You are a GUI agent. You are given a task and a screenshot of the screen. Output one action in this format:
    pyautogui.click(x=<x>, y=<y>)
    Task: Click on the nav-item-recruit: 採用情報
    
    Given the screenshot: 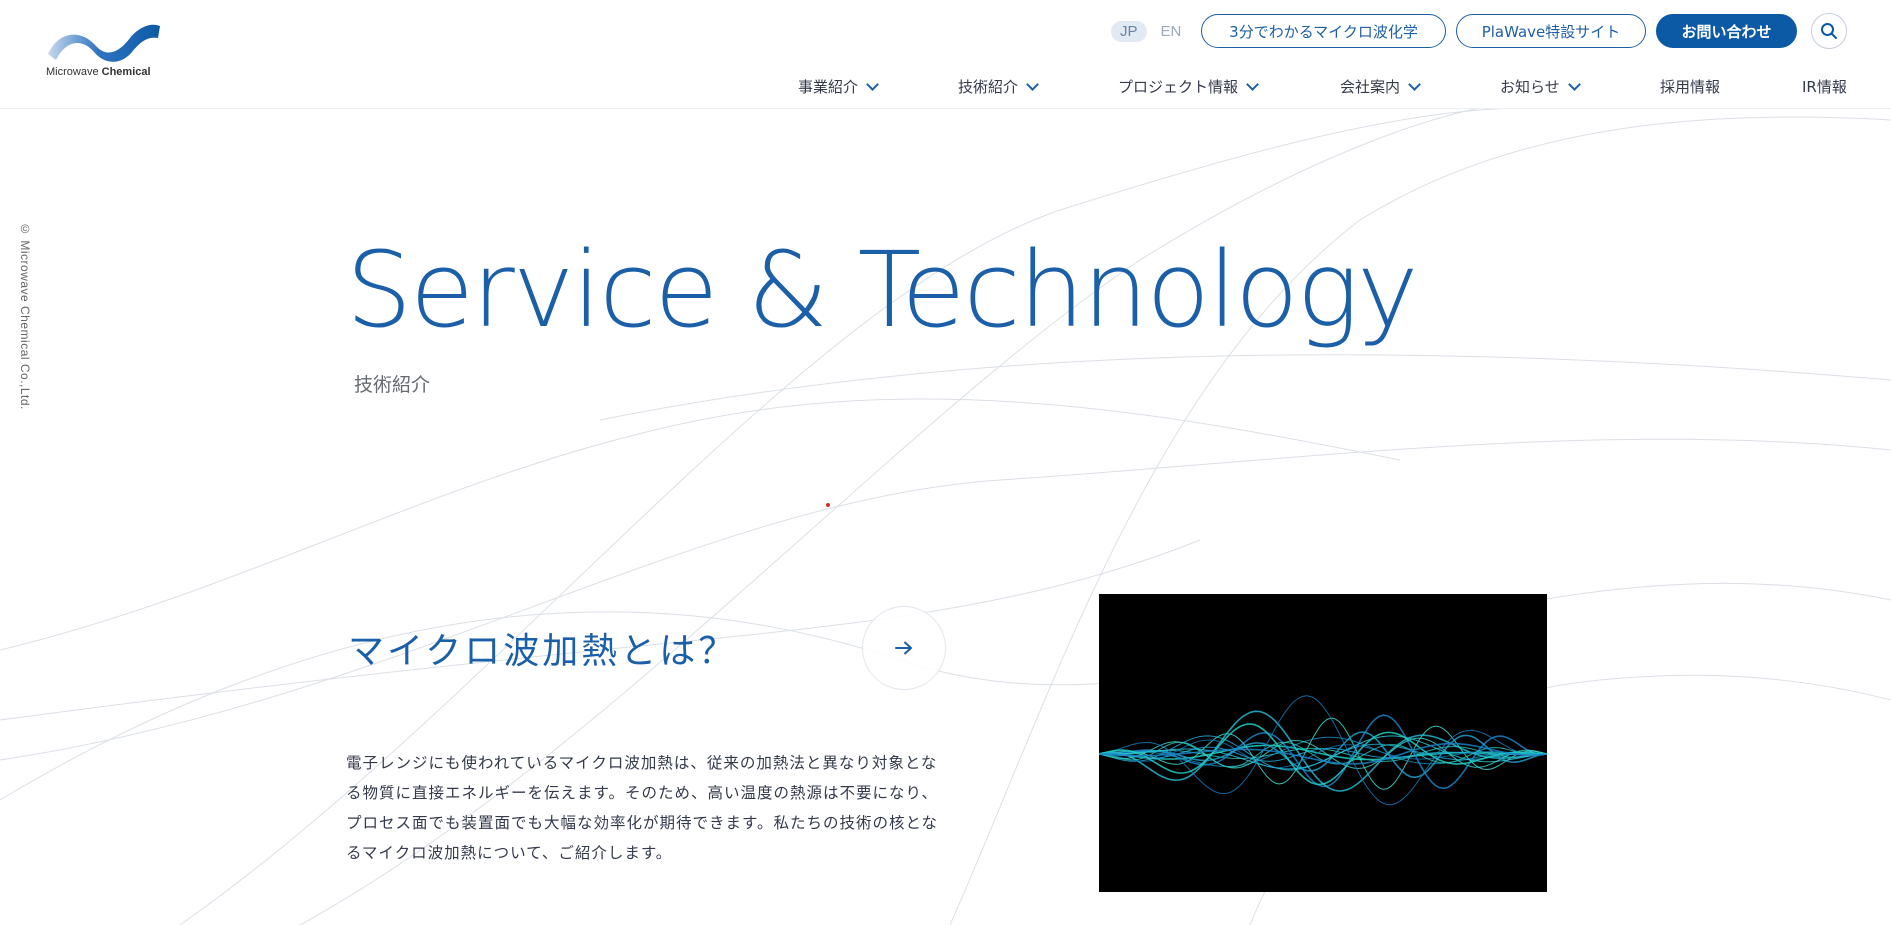 What is the action you would take?
    pyautogui.click(x=1690, y=86)
    